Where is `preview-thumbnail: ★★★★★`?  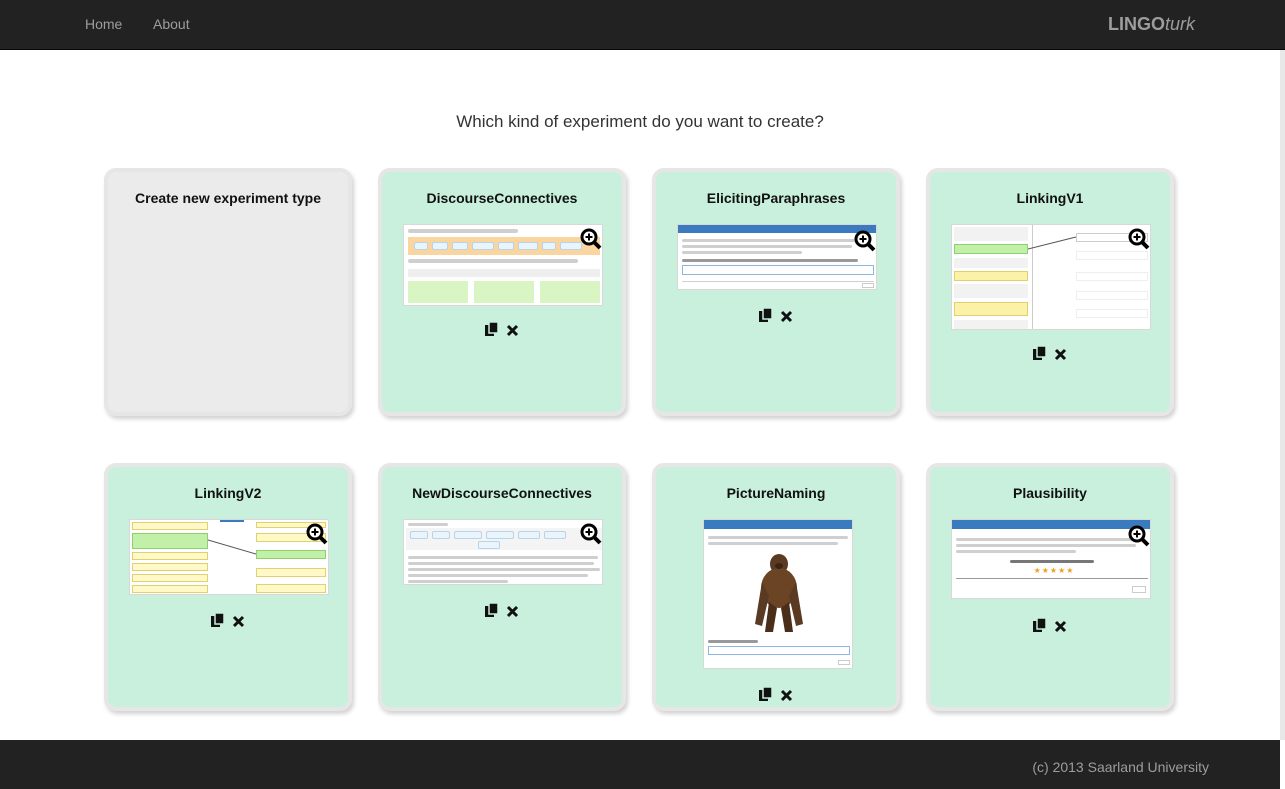
preview-thumbnail: ★★★★★ is located at coordinates (1051, 559).